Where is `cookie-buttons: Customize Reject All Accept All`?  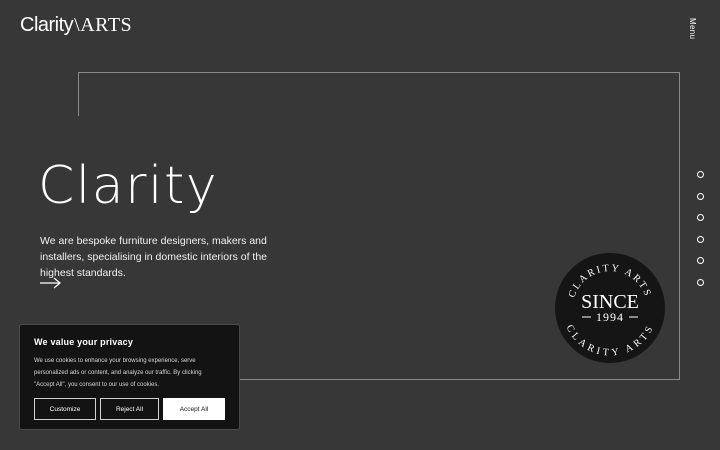
cookie-buttons: Customize Reject All Accept All is located at coordinates (129, 409).